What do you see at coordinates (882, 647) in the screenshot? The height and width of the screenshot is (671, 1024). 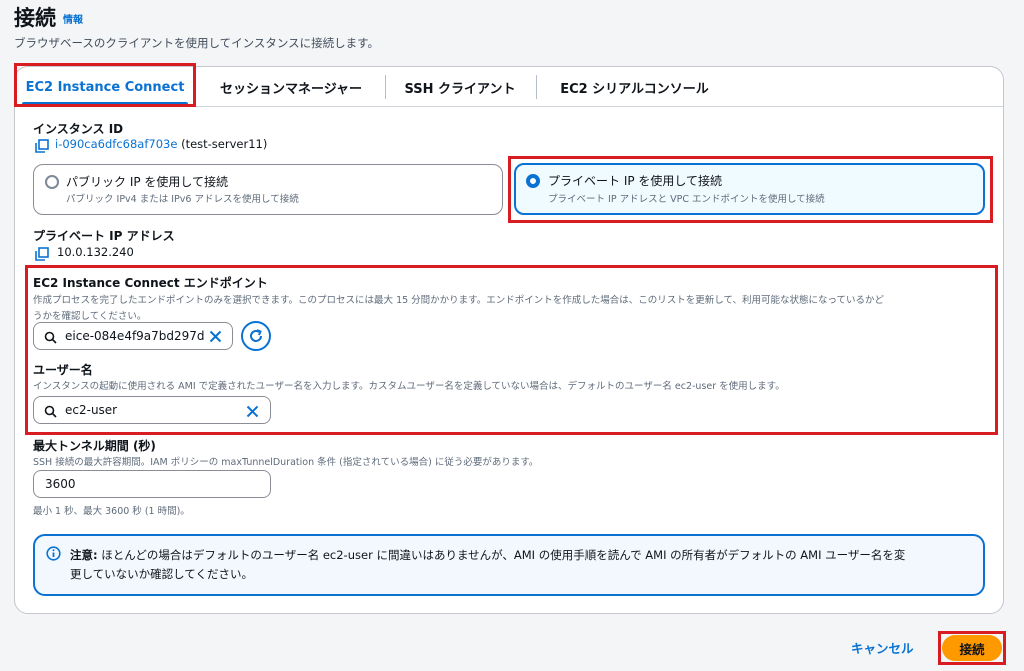 I see `cancel-button: キャンセル` at bounding box center [882, 647].